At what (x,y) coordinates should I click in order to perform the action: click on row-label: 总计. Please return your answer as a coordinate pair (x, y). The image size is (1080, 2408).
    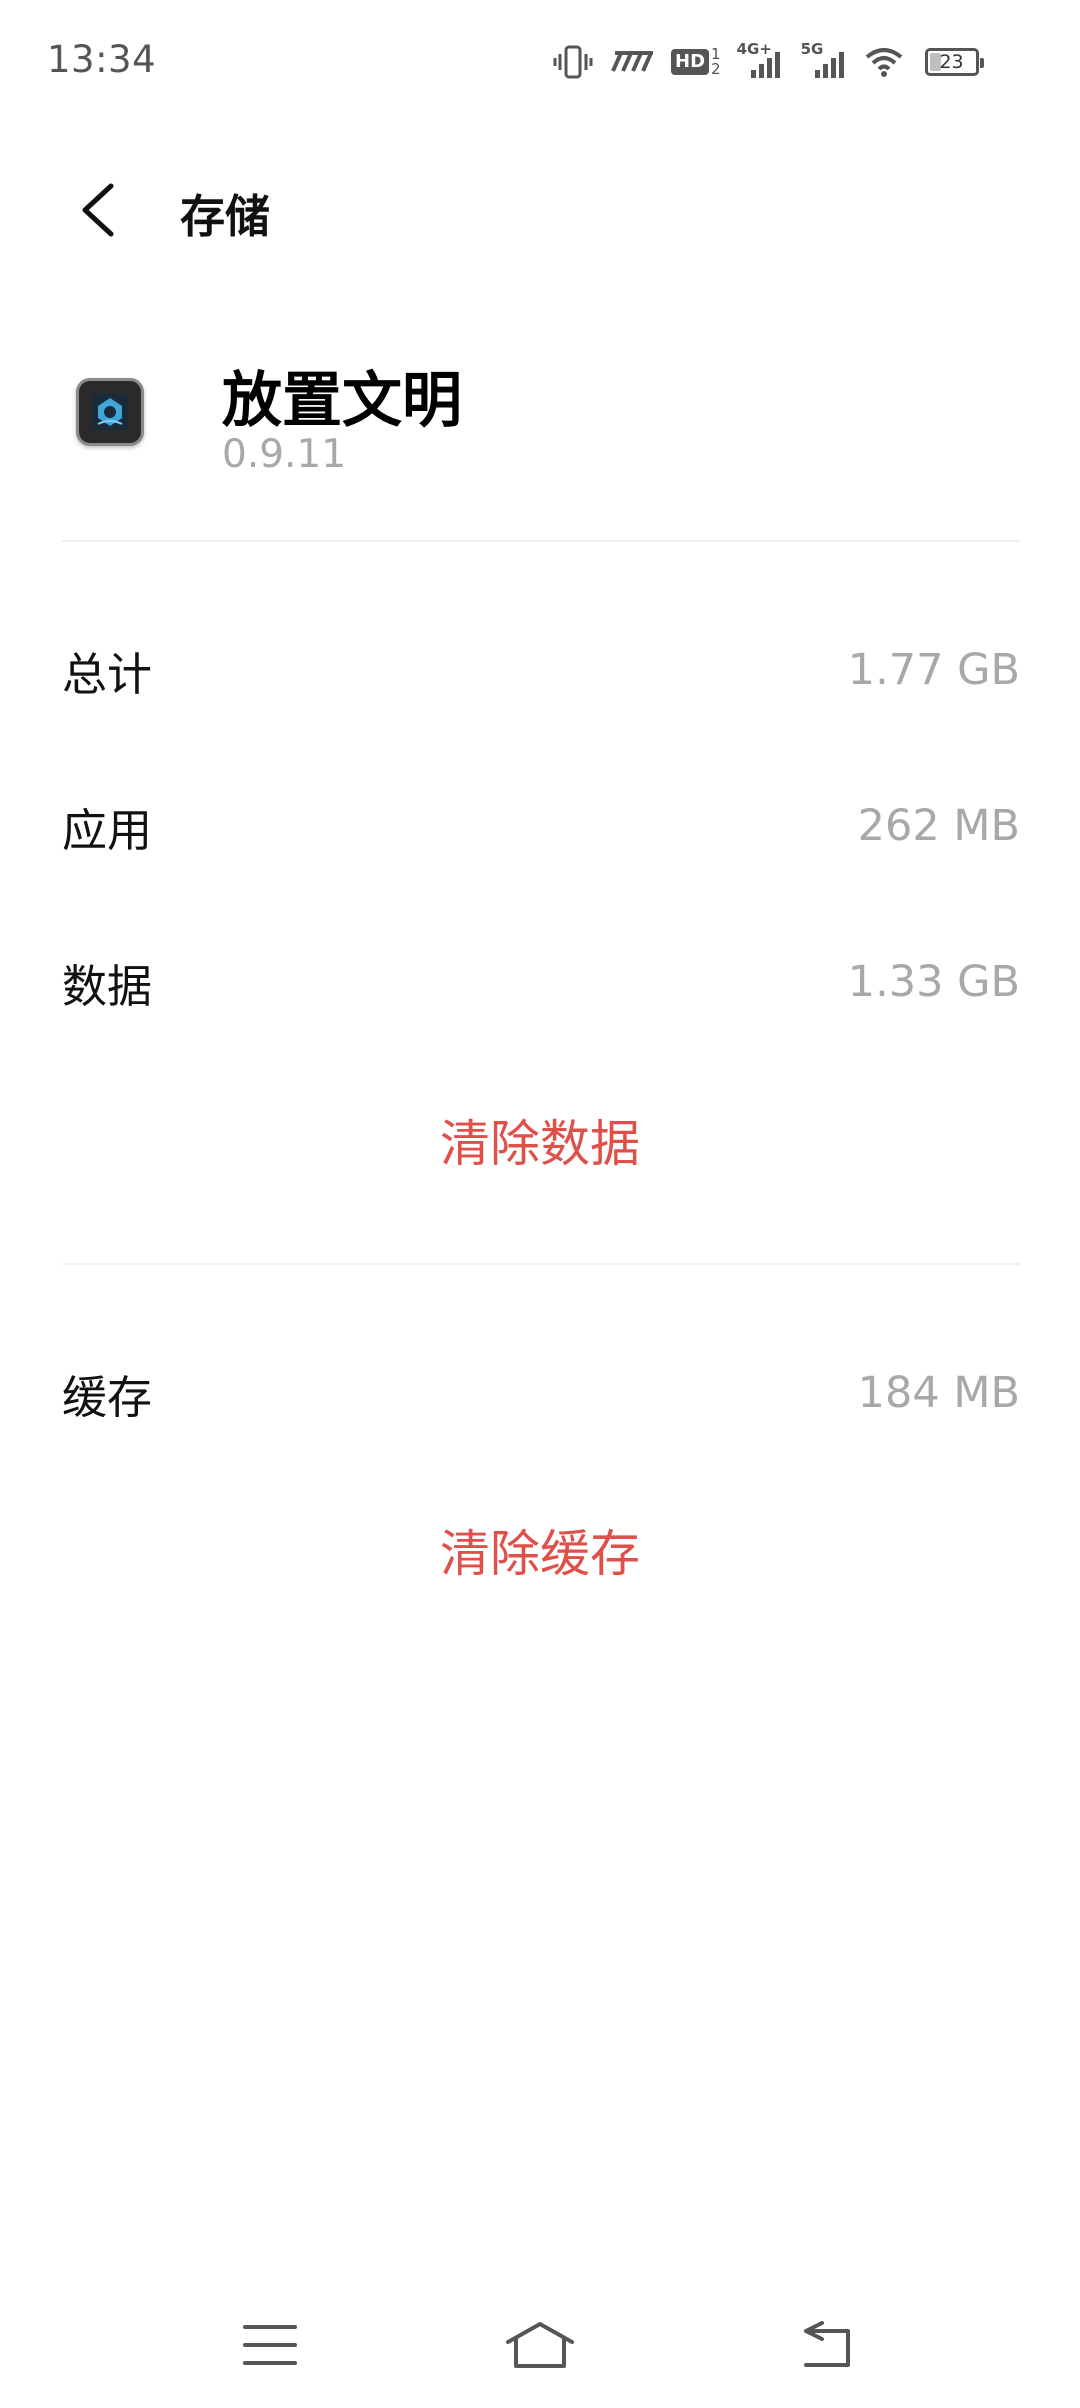
    Looking at the image, I should click on (107, 674).